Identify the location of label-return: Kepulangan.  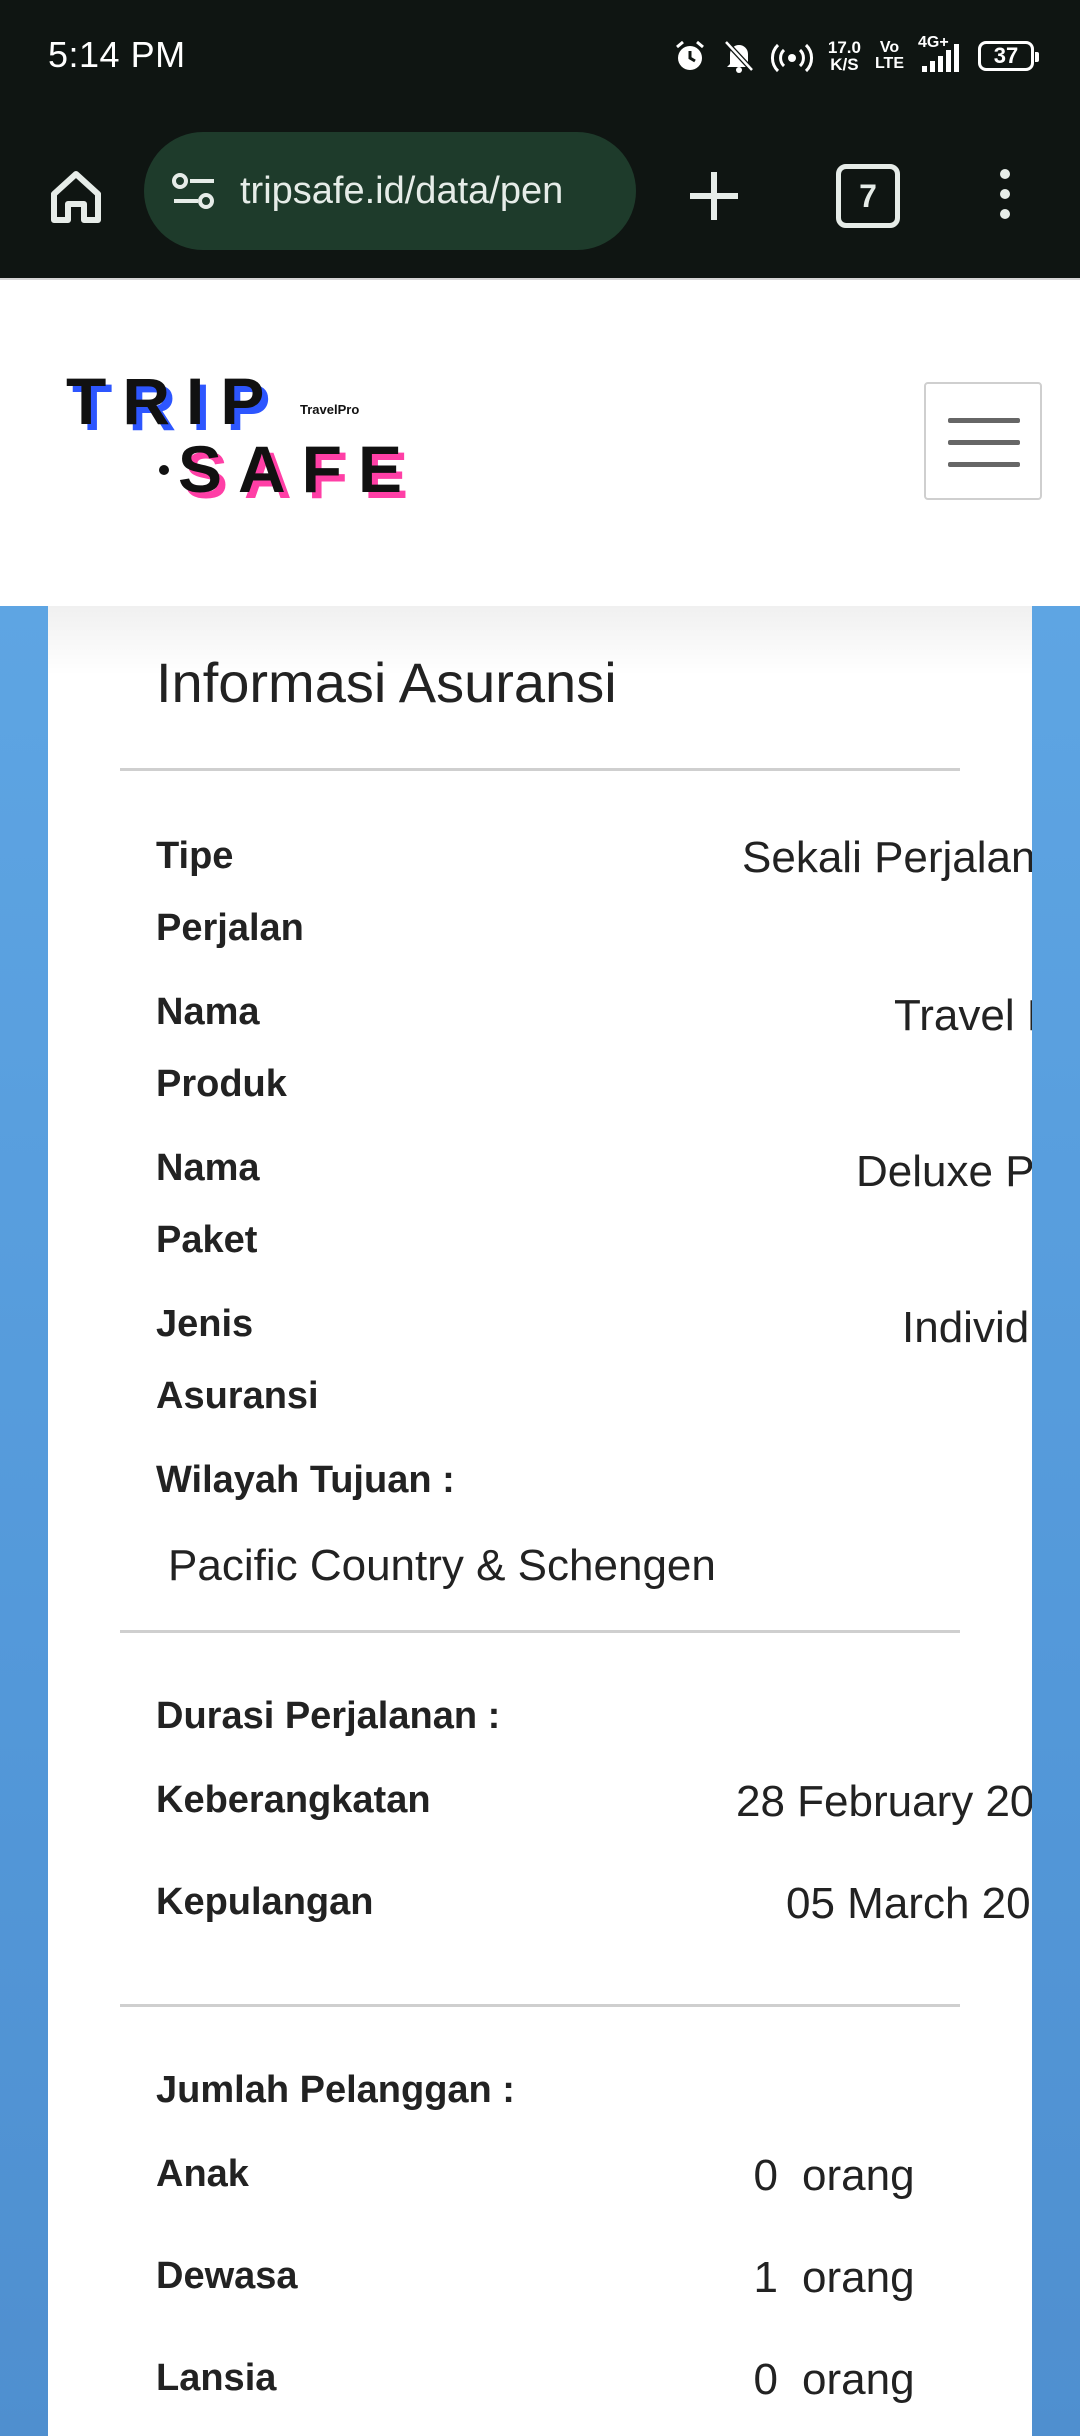
(265, 1902).